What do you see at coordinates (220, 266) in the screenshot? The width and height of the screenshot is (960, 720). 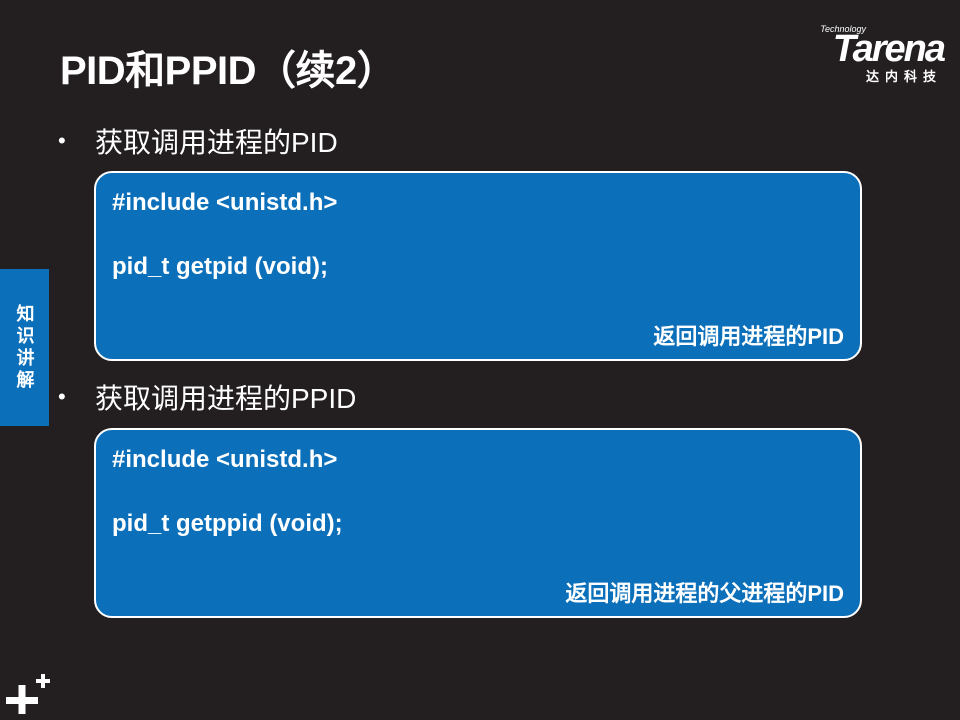 I see `code-signature-line: pid_t getpid (void);` at bounding box center [220, 266].